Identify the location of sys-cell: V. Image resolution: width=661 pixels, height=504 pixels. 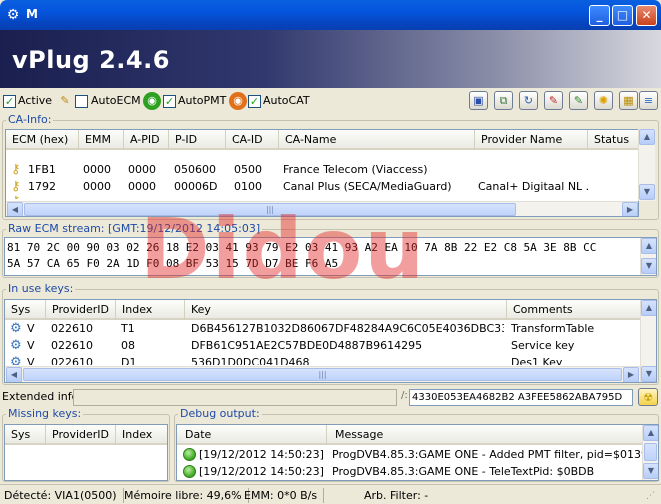
(31, 328).